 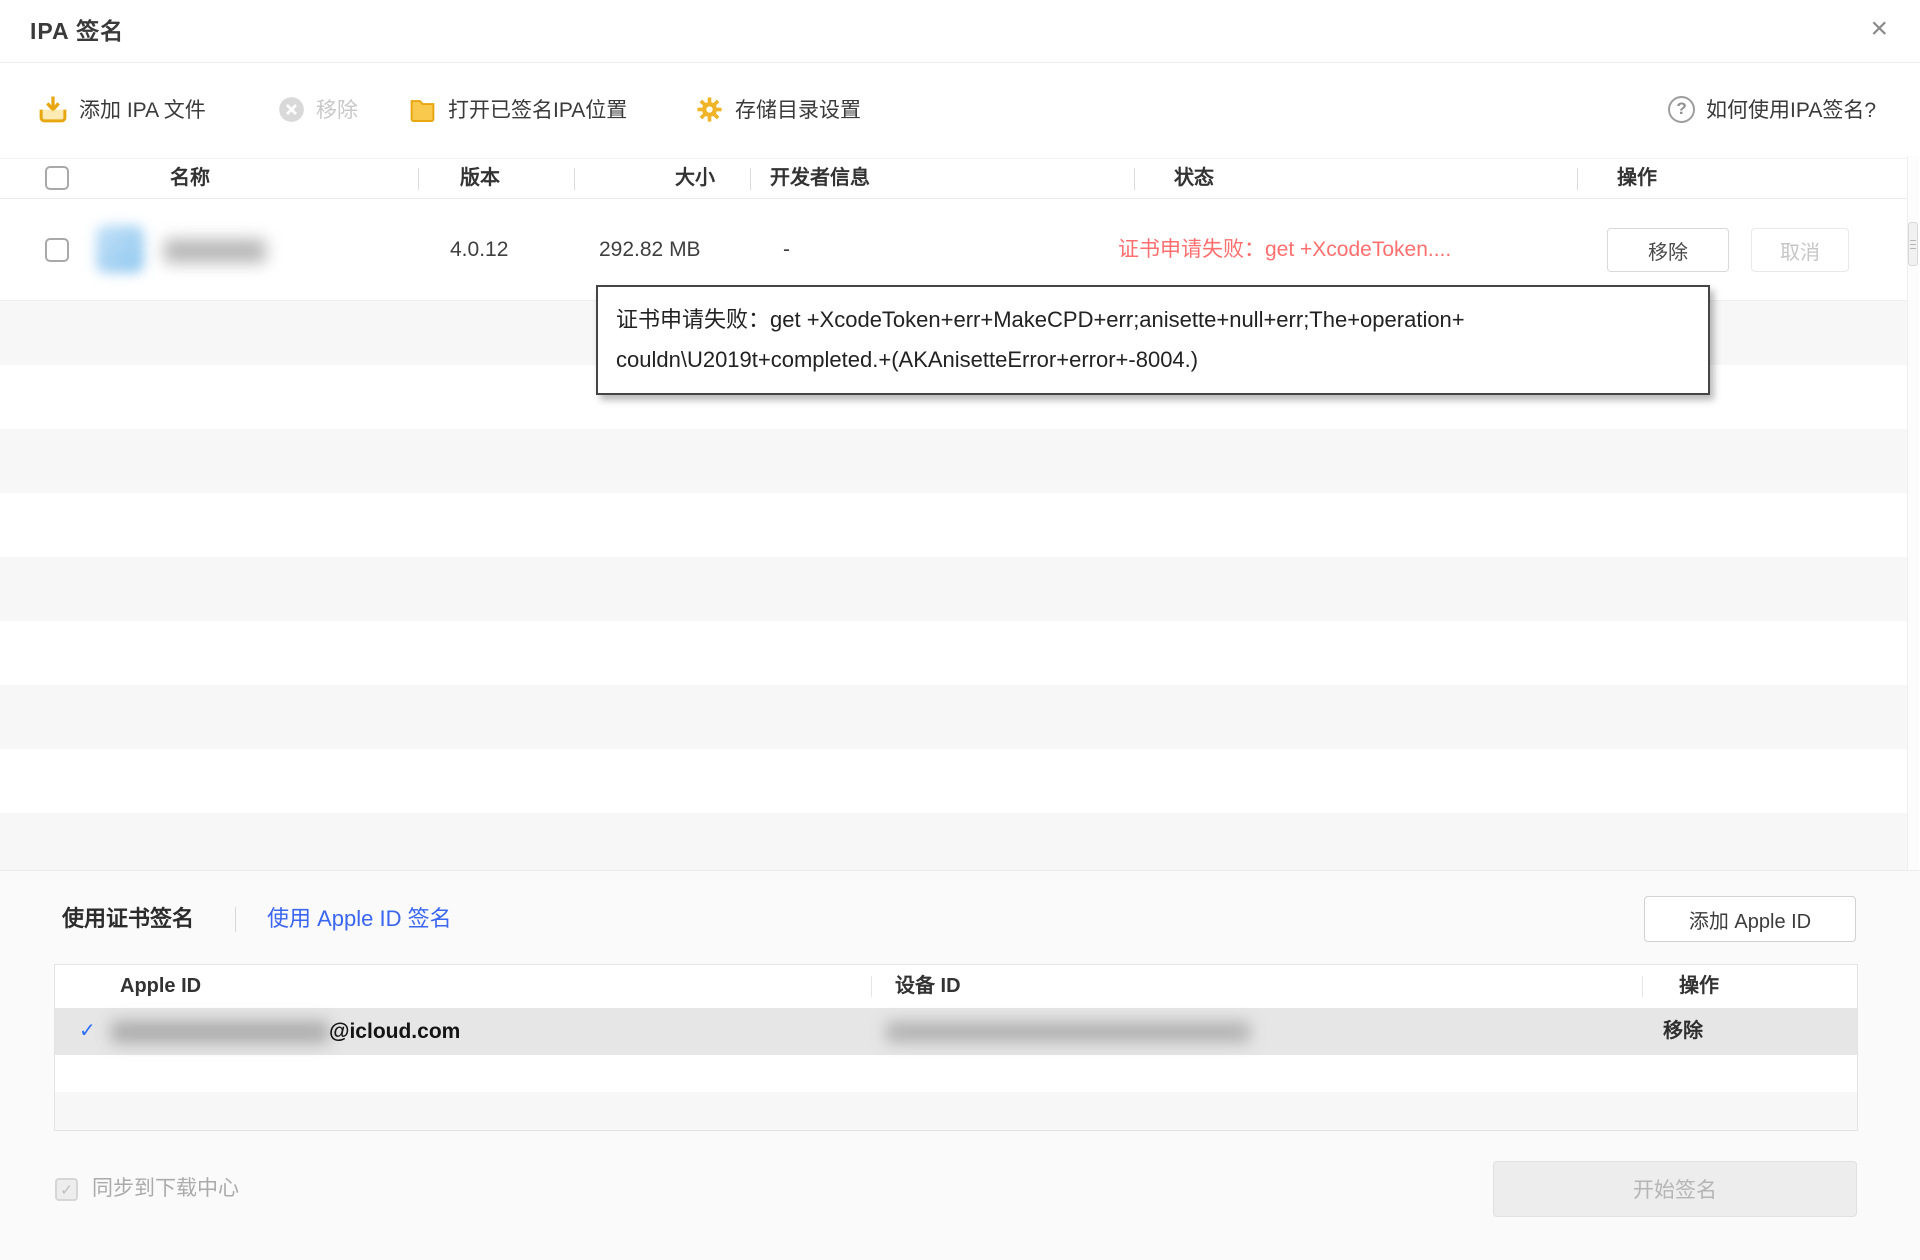 What do you see at coordinates (359, 918) in the screenshot?
I see `tab-apple-id-signing: 使用 Apple ID 签名` at bounding box center [359, 918].